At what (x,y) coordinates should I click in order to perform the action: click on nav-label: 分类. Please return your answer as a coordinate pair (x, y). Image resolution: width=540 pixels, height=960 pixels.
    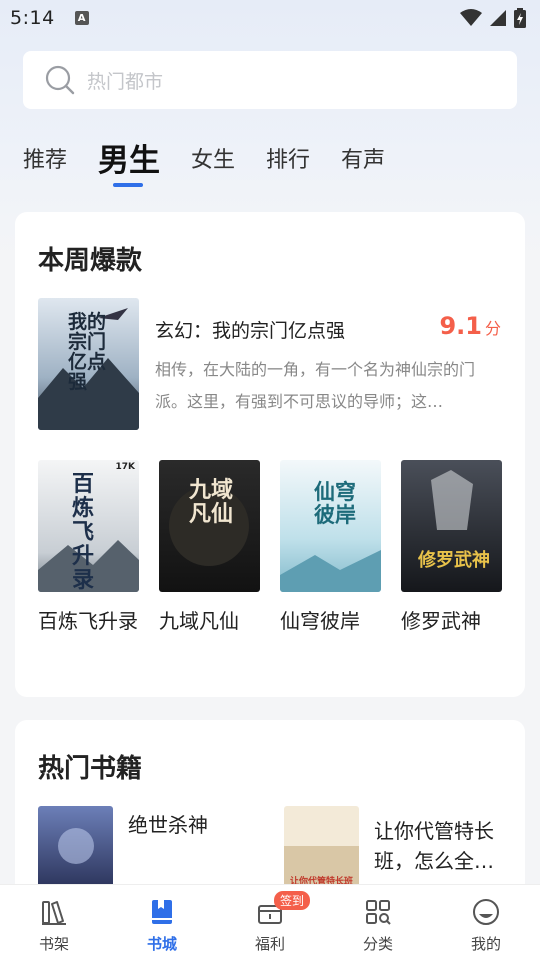
    Looking at the image, I should click on (377, 944).